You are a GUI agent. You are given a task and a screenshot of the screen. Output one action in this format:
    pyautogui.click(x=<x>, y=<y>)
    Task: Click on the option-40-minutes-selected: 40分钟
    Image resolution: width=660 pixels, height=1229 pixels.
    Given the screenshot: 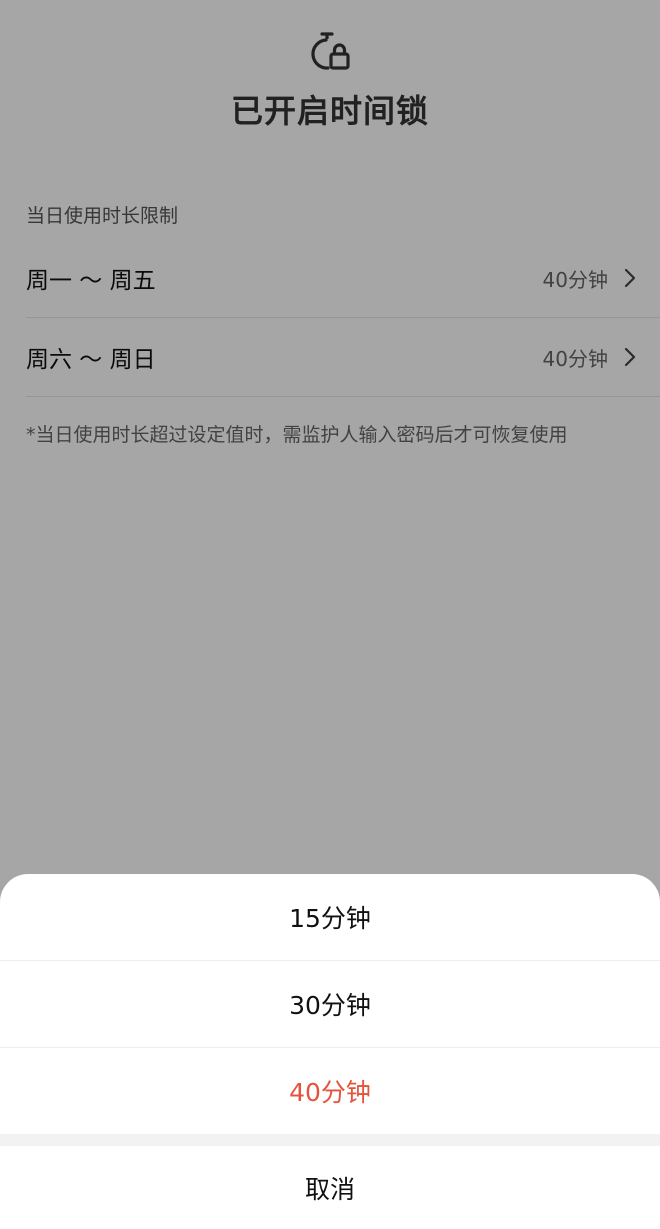 What is the action you would take?
    pyautogui.click(x=330, y=1091)
    